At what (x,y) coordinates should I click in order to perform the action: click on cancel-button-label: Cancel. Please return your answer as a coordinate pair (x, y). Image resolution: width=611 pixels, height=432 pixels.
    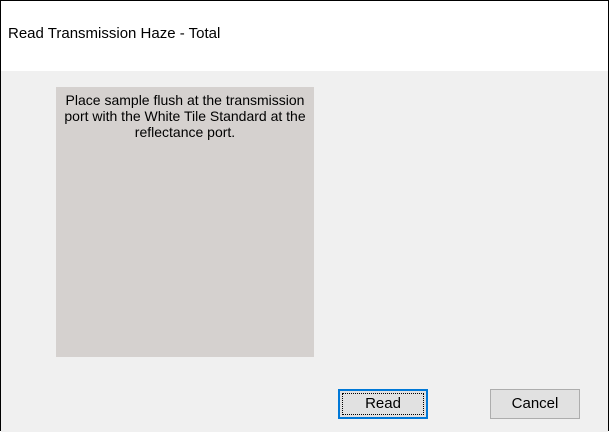
    Looking at the image, I should click on (535, 403).